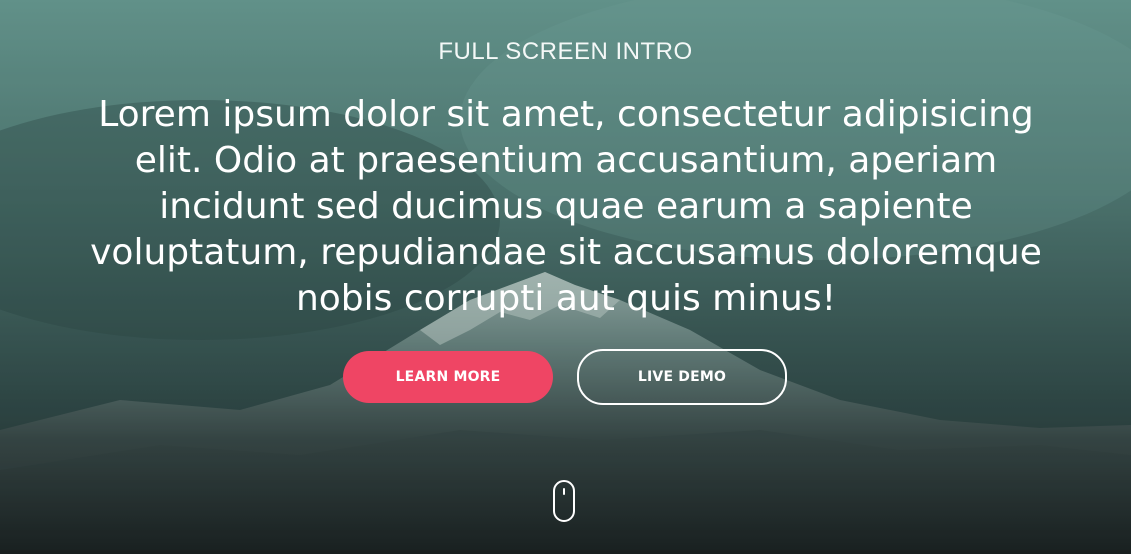 The width and height of the screenshot is (1131, 554). Describe the element at coordinates (448, 377) in the screenshot. I see `learn-more-button: LEARN MORE` at that location.